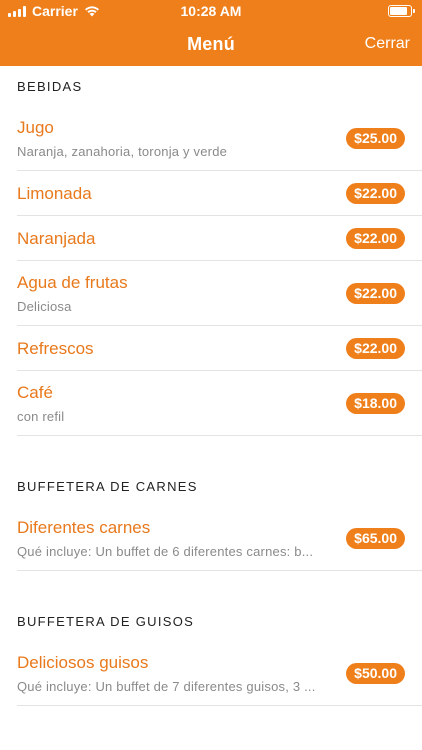 The height and width of the screenshot is (750, 422). Describe the element at coordinates (375, 673) in the screenshot. I see `price-badge: $50.00` at that location.